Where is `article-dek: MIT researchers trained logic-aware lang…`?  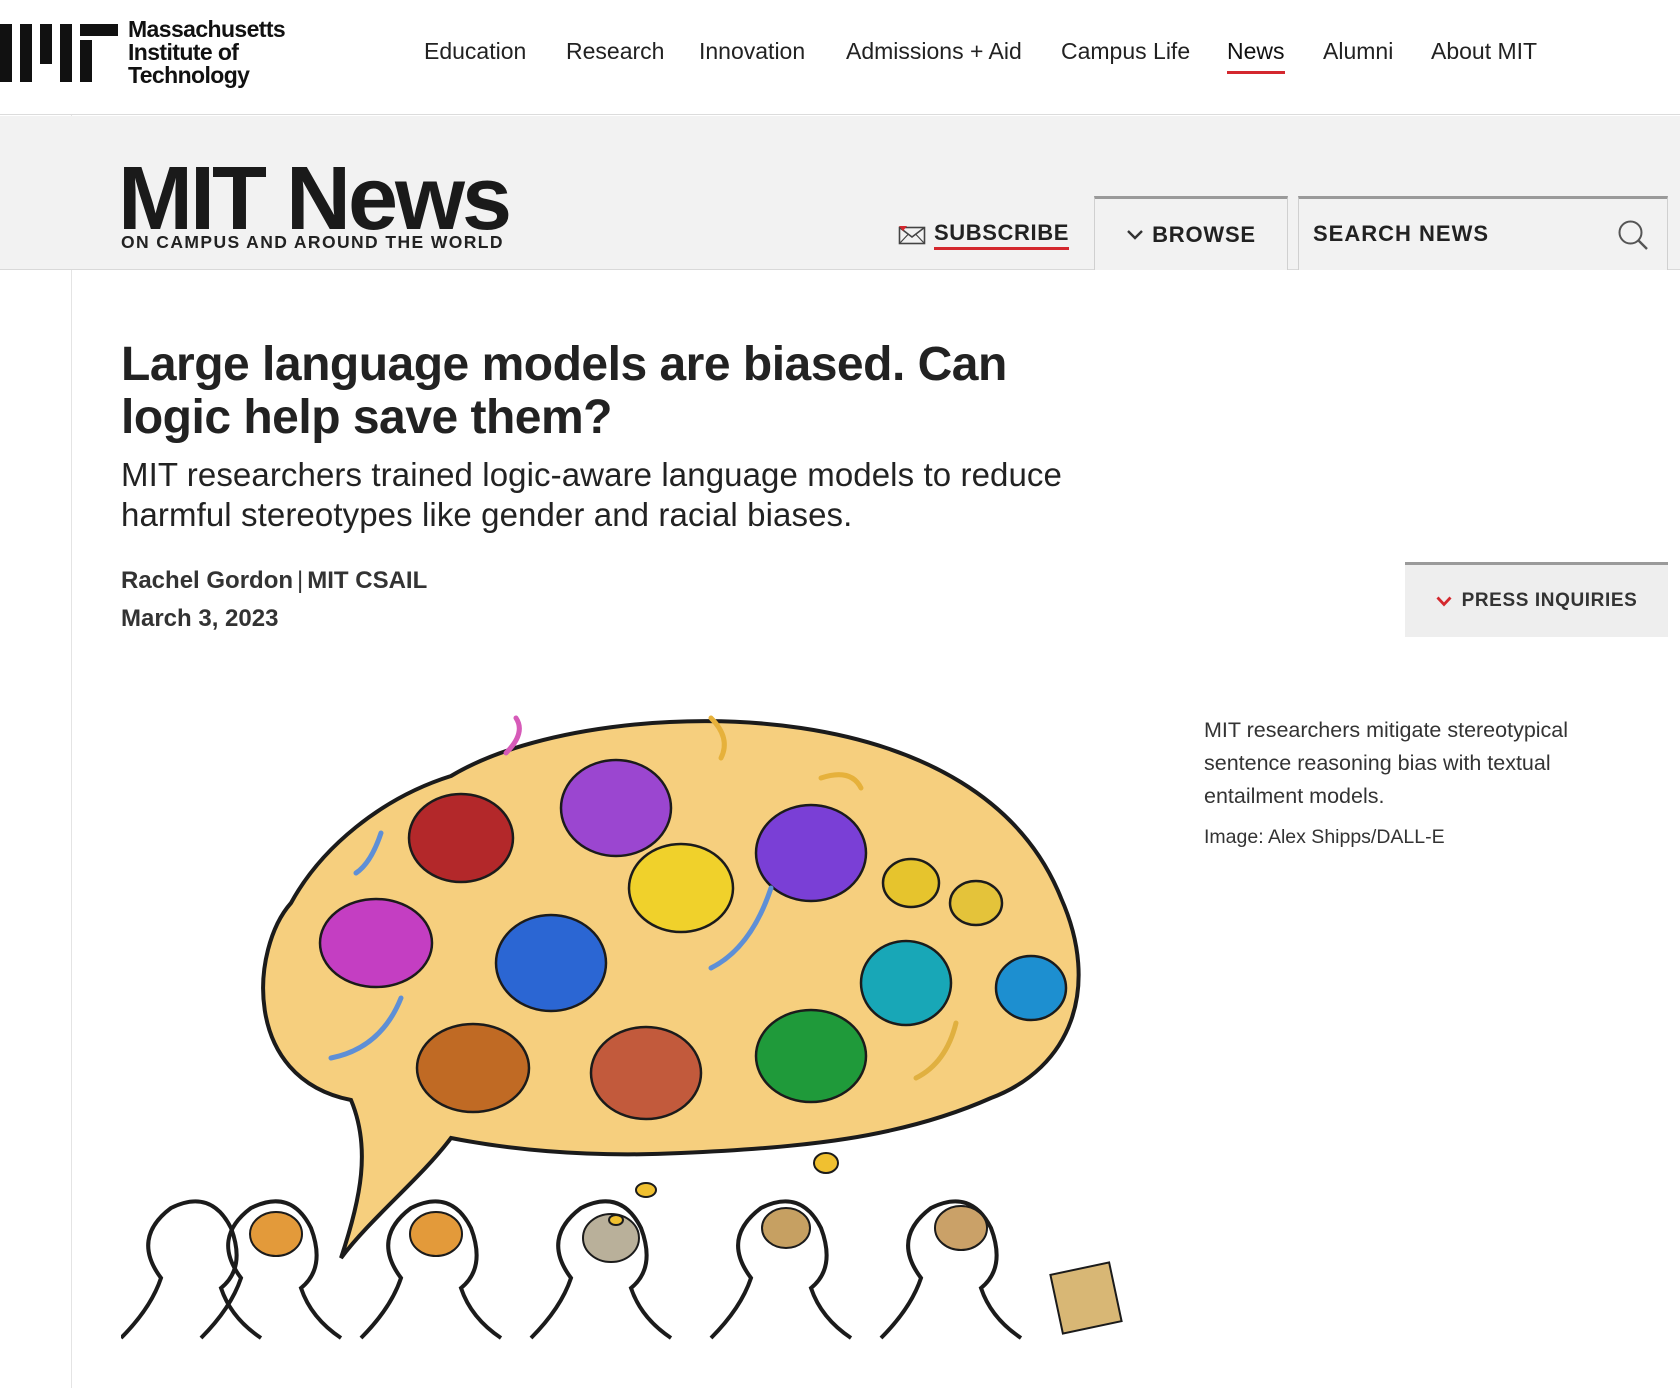 article-dek: MIT researchers trained logic-aware lang… is located at coordinates (591, 494).